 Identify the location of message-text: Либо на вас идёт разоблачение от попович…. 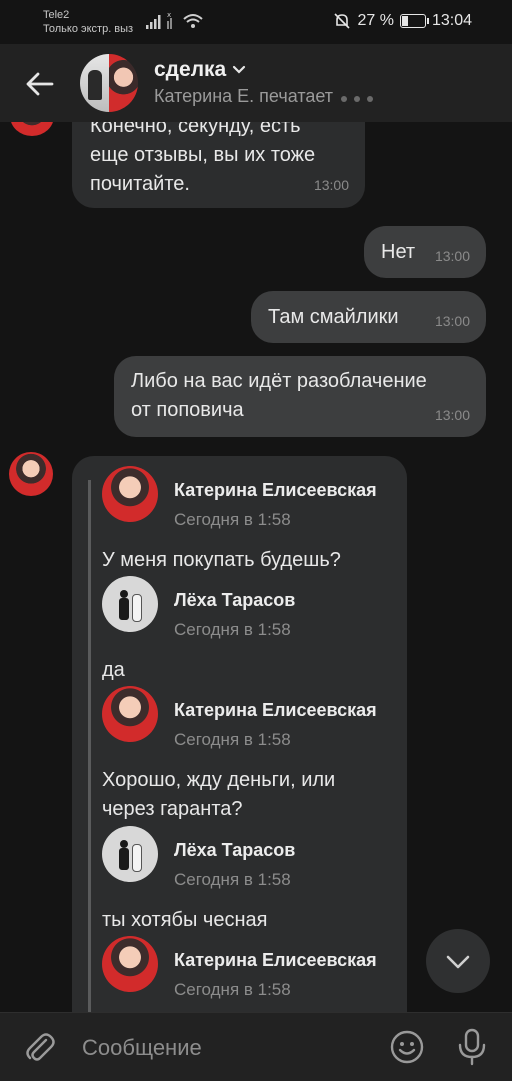
(279, 395).